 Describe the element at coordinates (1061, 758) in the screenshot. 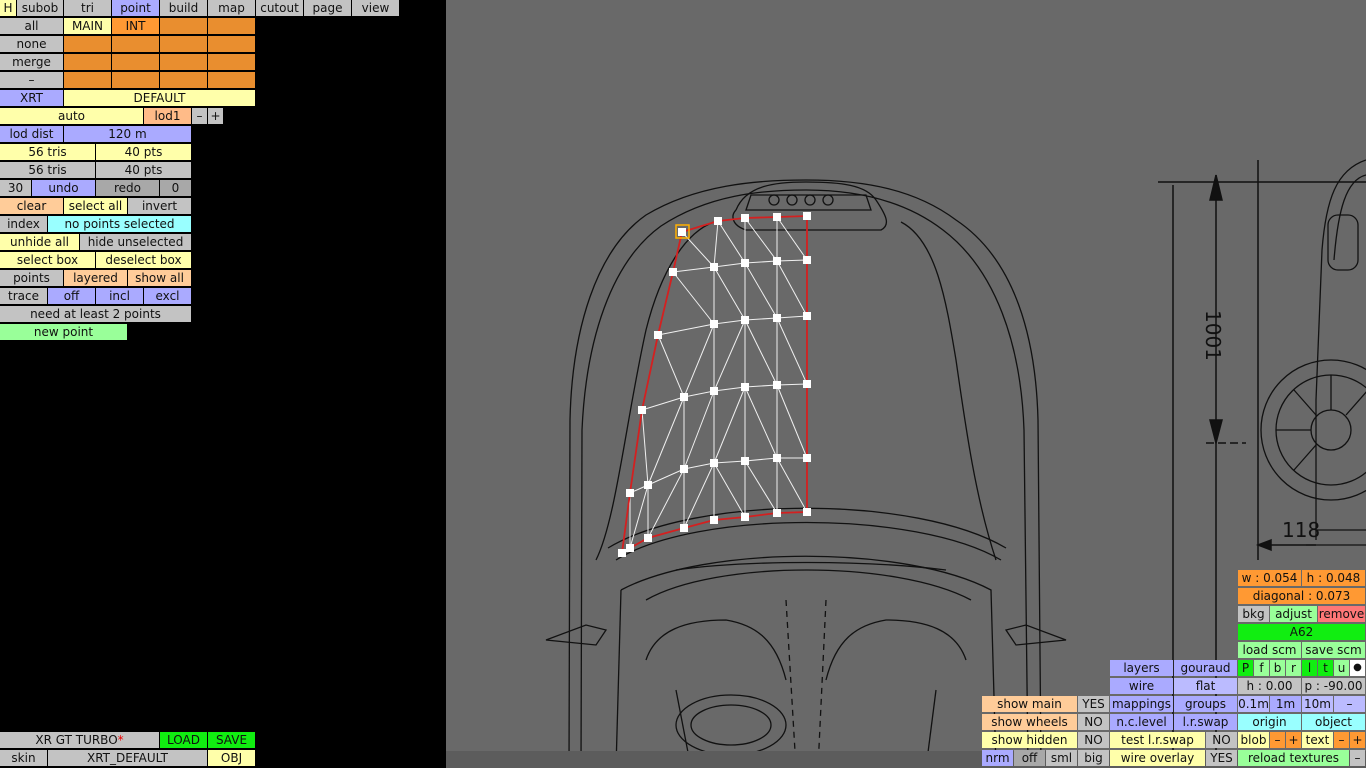

I see `shading-sml-button: sml` at that location.